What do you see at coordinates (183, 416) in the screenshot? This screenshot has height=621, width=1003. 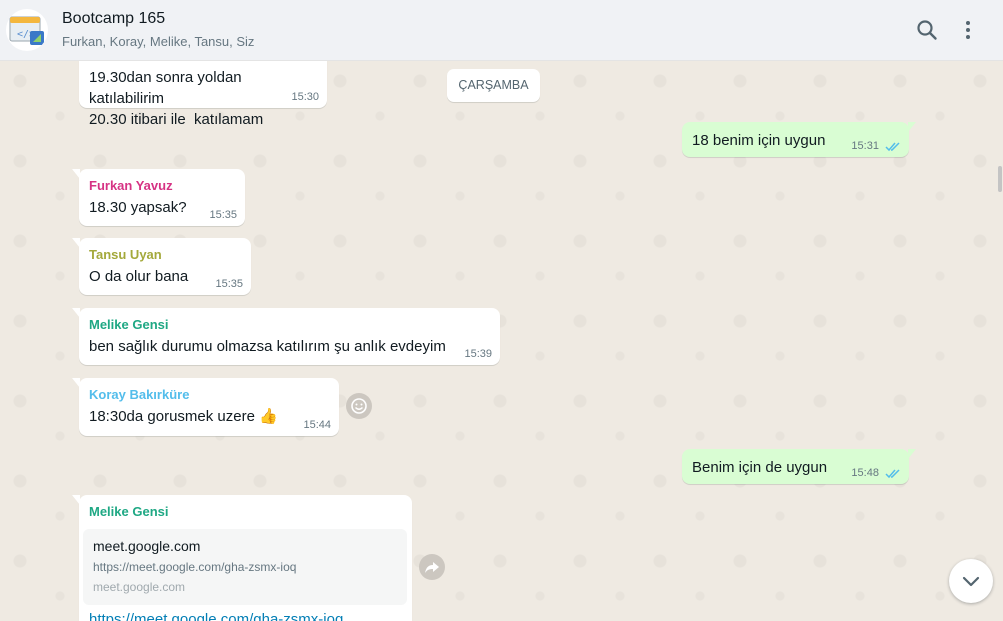 I see `message-text: 18:30da gorusmek uzere 👍` at bounding box center [183, 416].